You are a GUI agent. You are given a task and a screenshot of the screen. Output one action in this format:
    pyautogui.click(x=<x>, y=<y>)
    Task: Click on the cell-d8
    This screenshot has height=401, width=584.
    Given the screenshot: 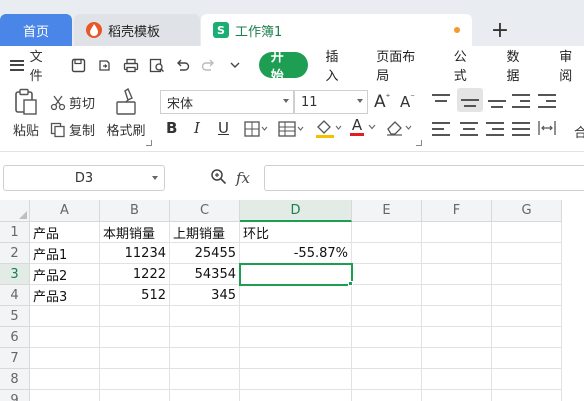 What is the action you would take?
    pyautogui.click(x=296, y=379)
    